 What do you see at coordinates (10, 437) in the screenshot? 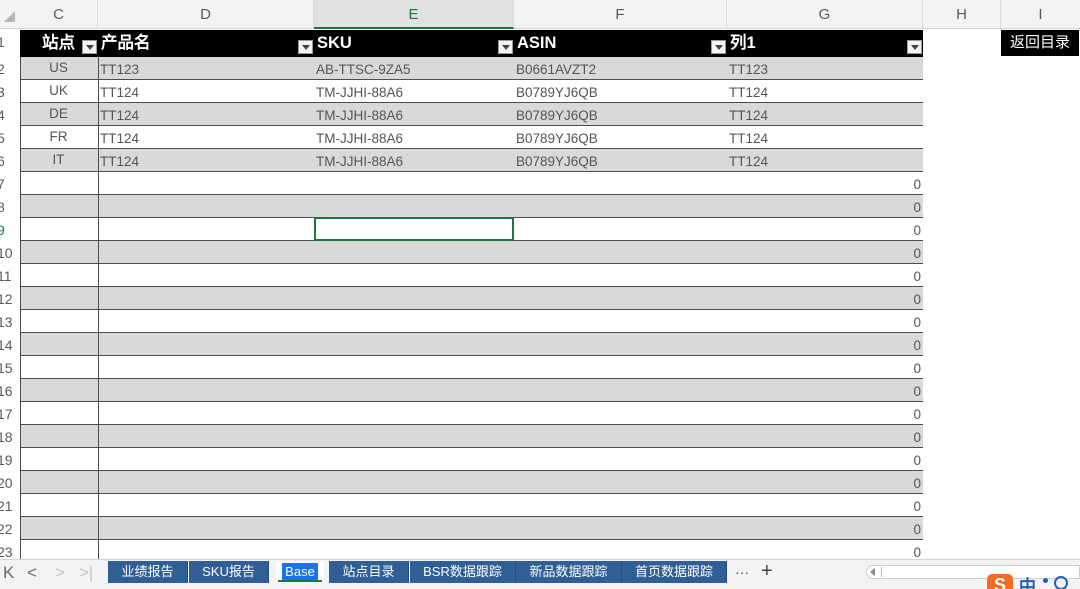
I see `row-number: 18` at bounding box center [10, 437].